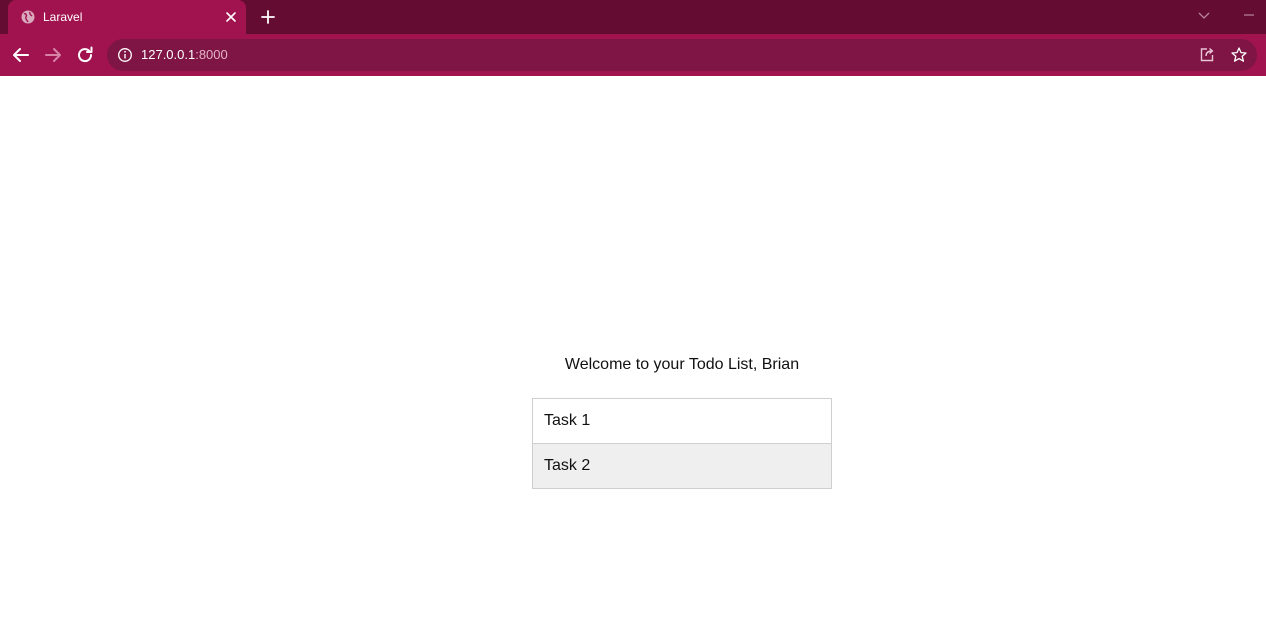  What do you see at coordinates (125, 55) in the screenshot?
I see `info-icon` at bounding box center [125, 55].